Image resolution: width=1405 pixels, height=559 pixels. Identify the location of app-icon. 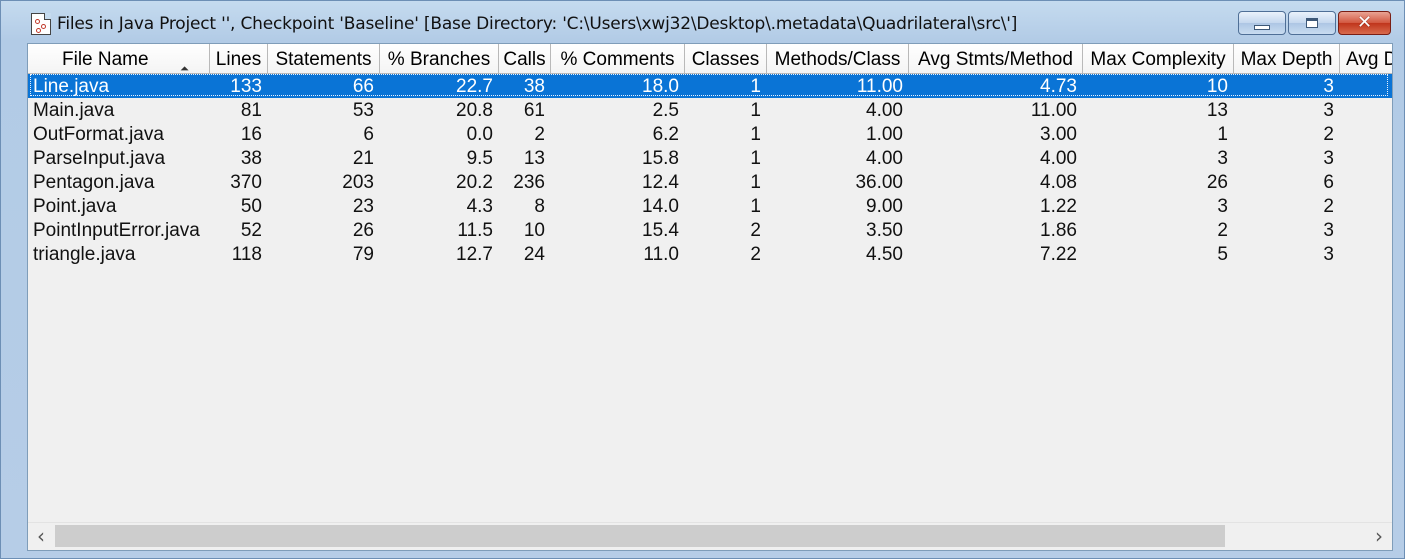
(41, 24).